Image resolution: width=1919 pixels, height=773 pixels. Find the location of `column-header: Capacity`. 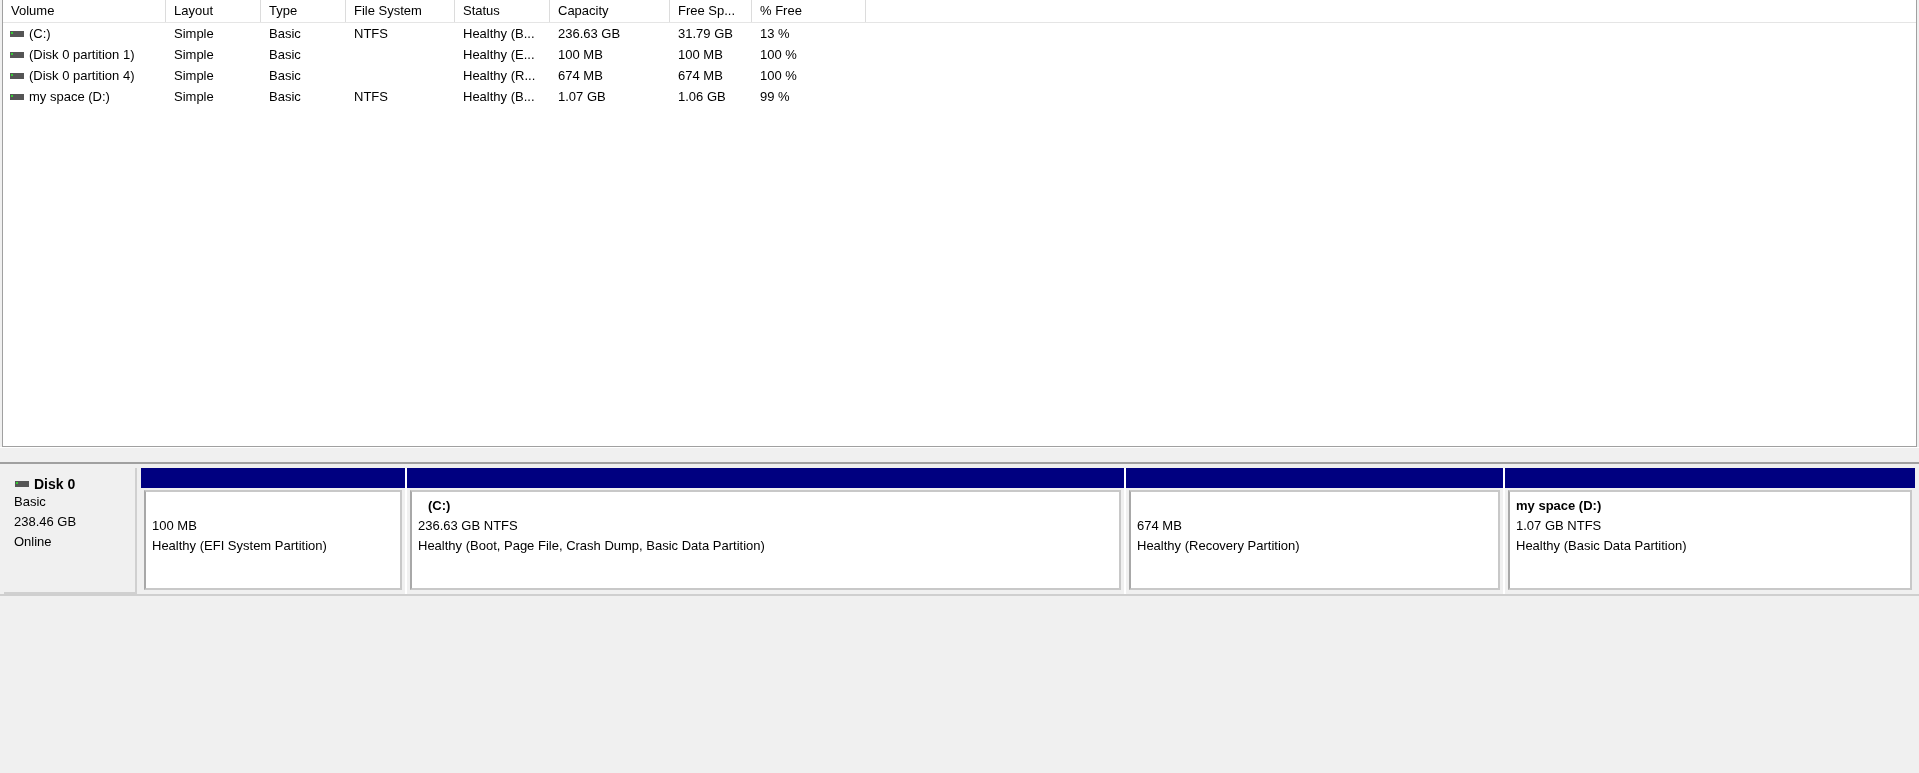

column-header: Capacity is located at coordinates (610, 11).